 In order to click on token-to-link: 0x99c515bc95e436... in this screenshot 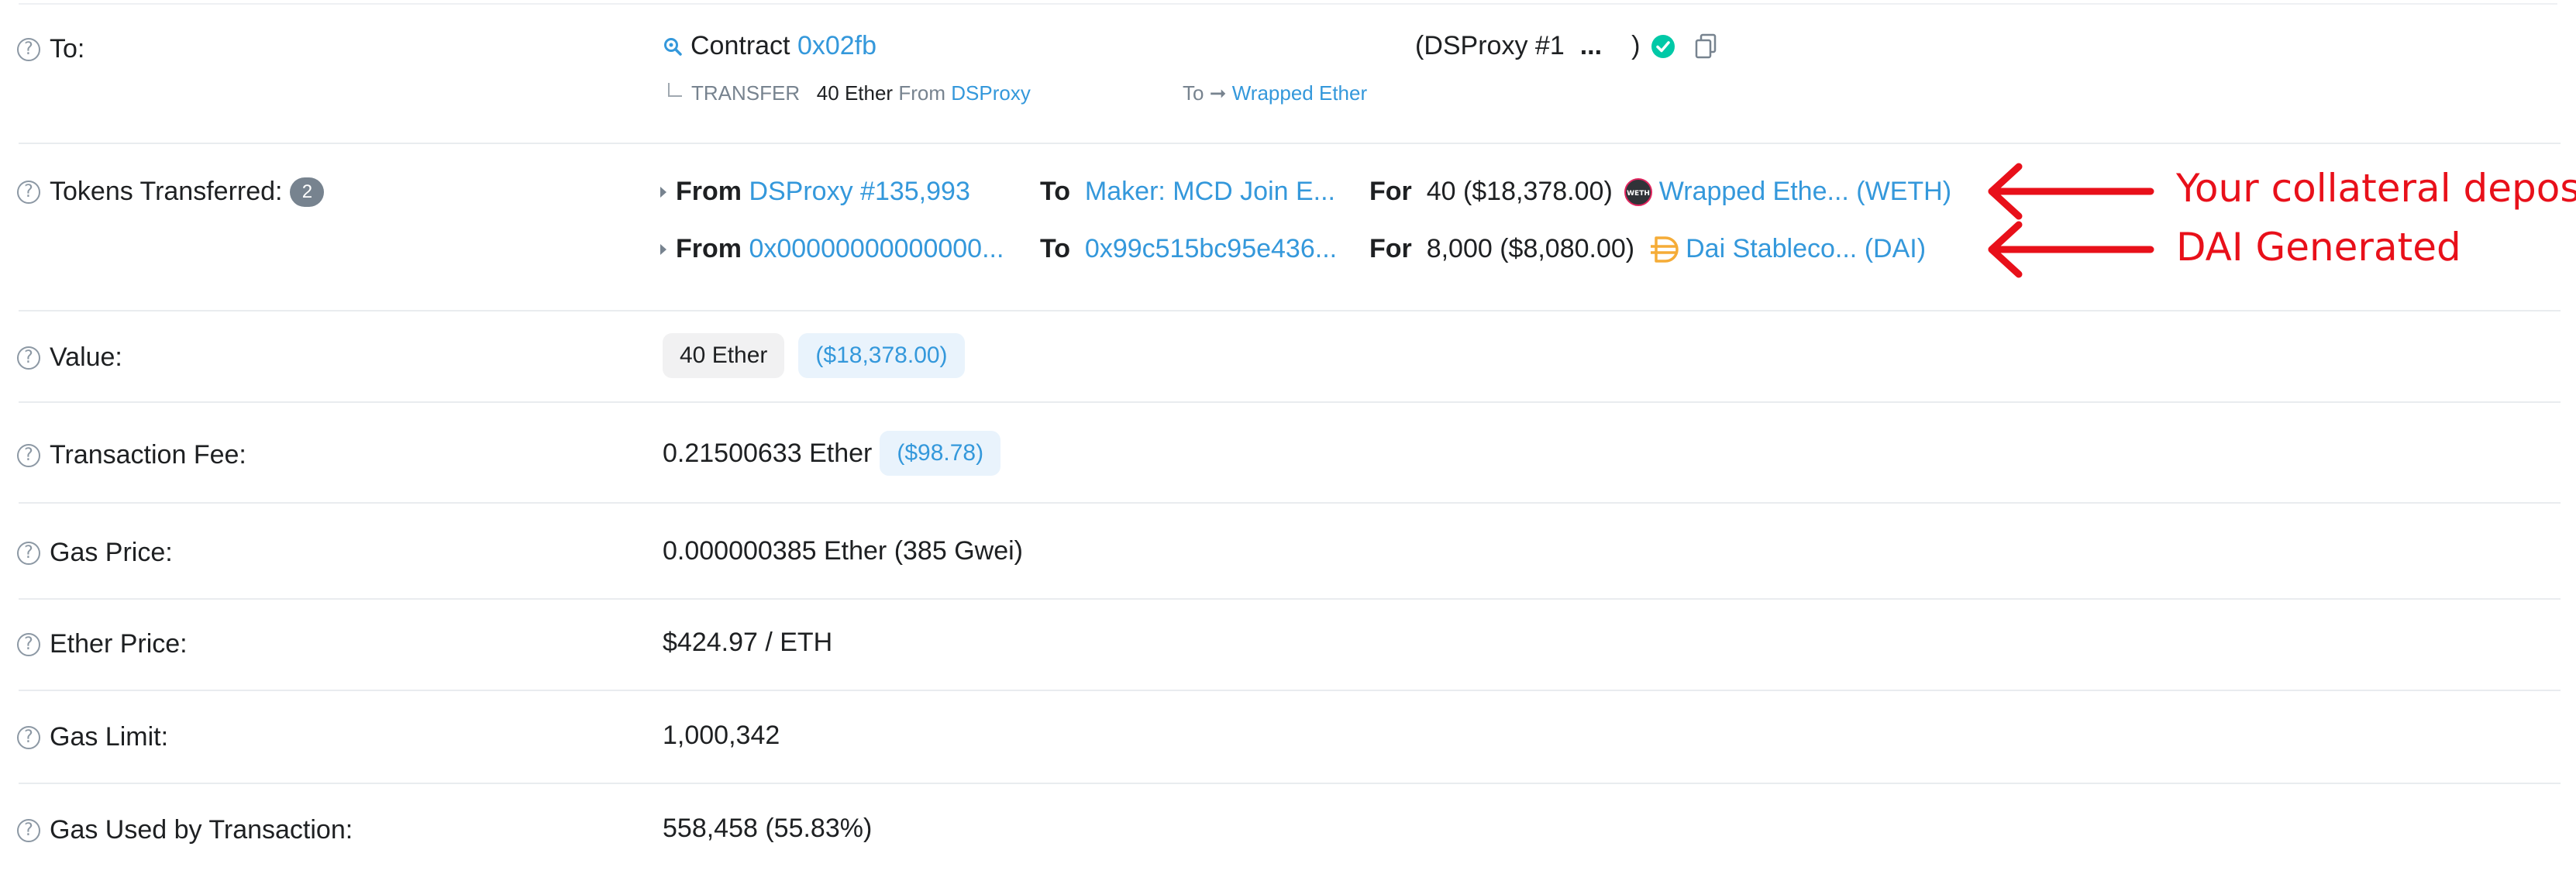, I will do `click(1211, 249)`.